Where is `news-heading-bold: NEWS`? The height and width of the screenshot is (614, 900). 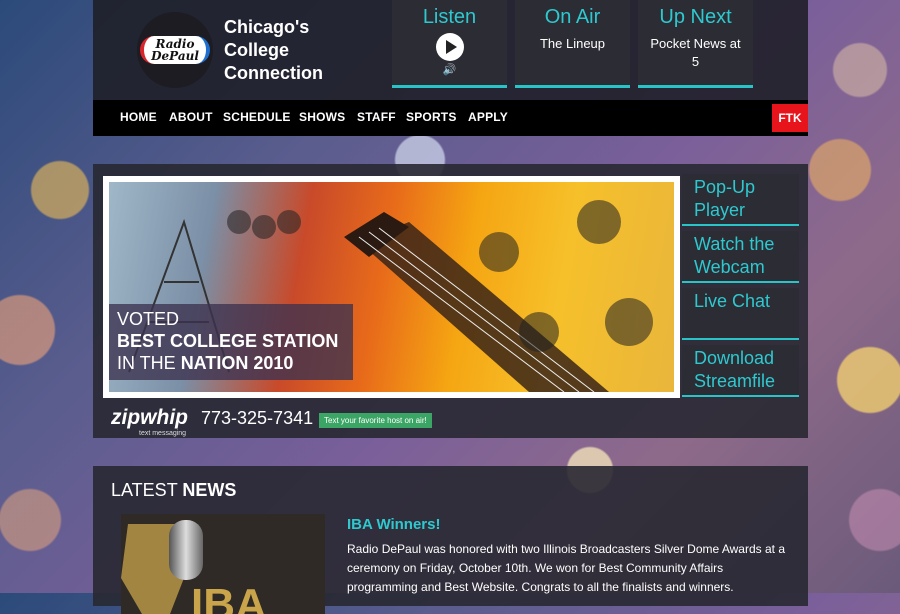 news-heading-bold: NEWS is located at coordinates (209, 490).